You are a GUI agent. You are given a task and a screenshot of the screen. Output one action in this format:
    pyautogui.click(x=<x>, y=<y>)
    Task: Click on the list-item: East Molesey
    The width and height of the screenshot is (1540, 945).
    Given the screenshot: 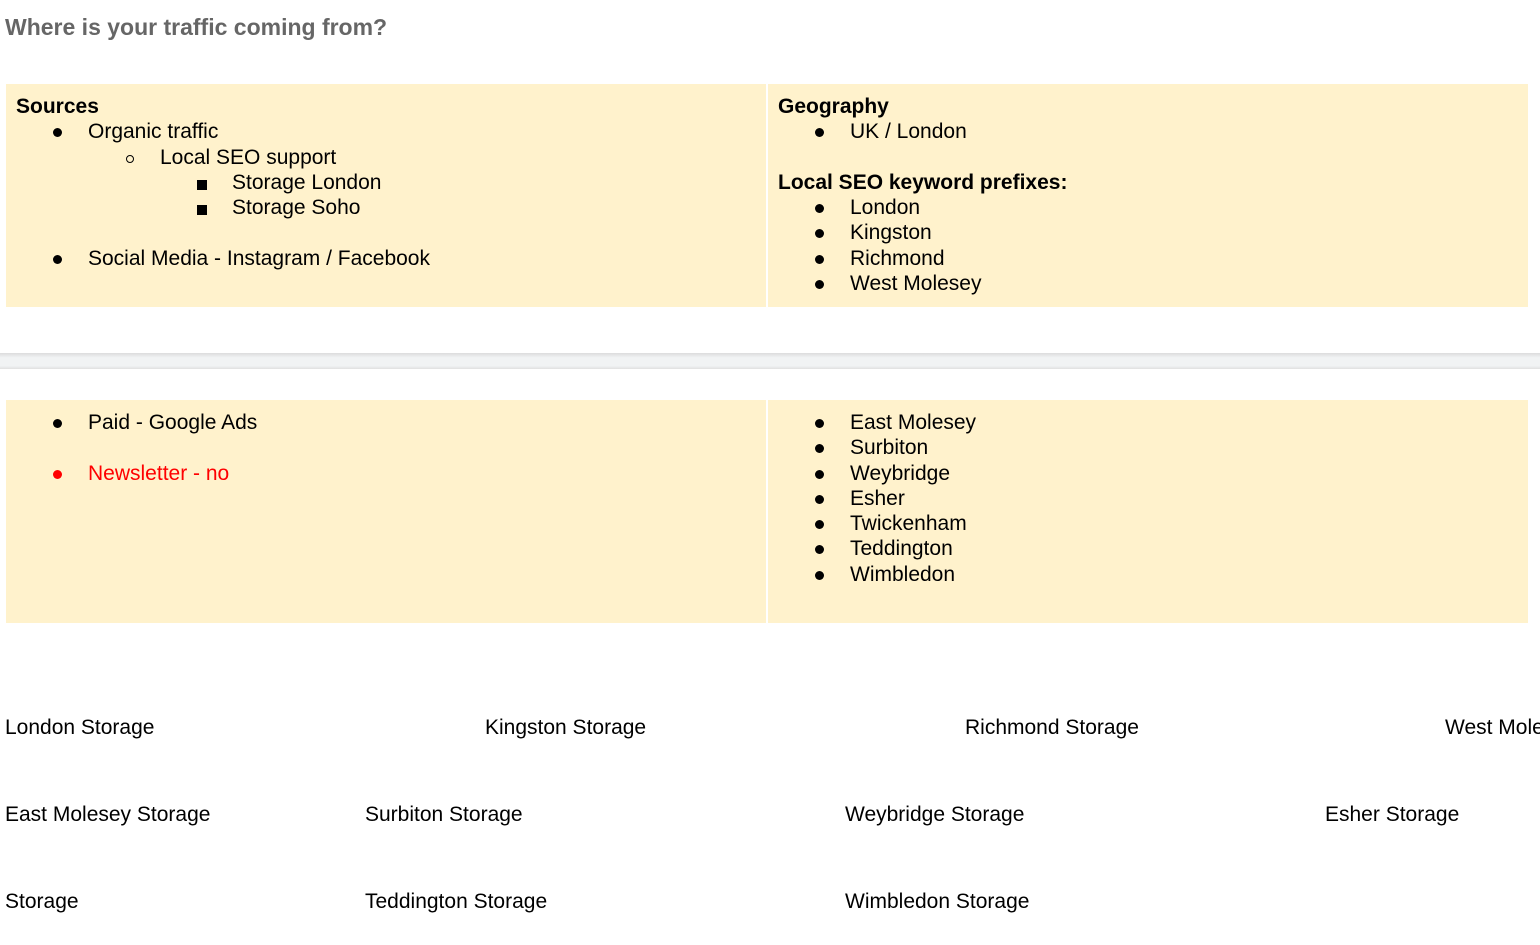 What is the action you would take?
    pyautogui.click(x=1148, y=422)
    